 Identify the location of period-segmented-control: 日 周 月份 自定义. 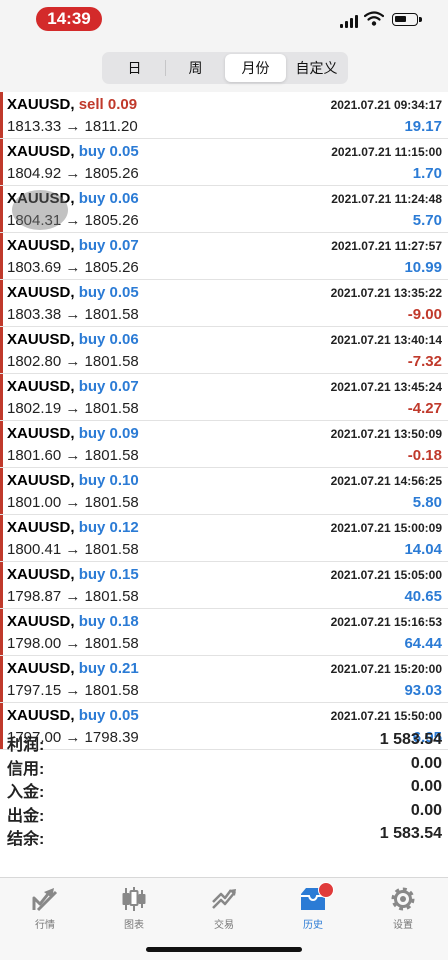
(225, 68).